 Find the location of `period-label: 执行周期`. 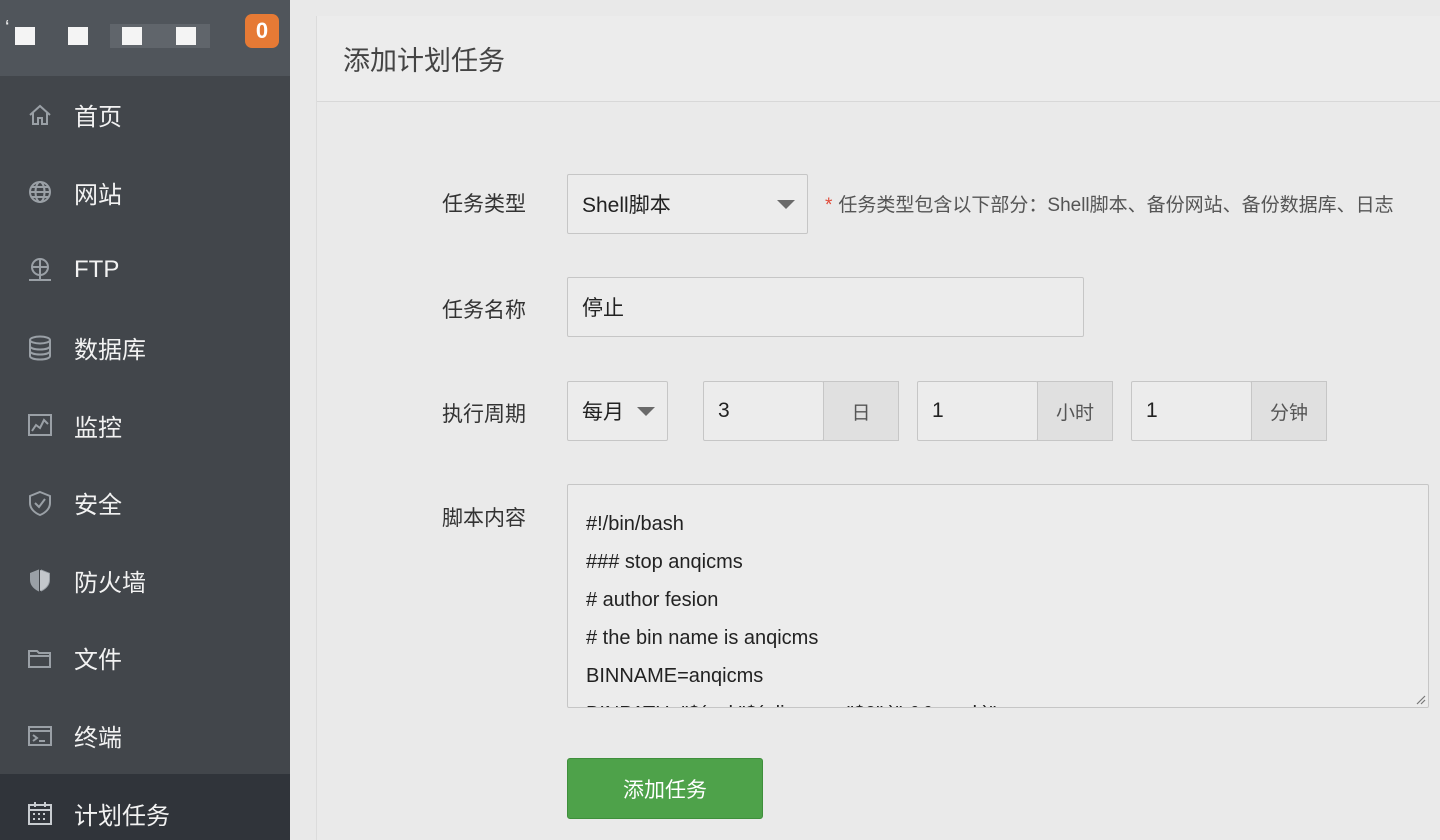

period-label: 执行周期 is located at coordinates (484, 414).